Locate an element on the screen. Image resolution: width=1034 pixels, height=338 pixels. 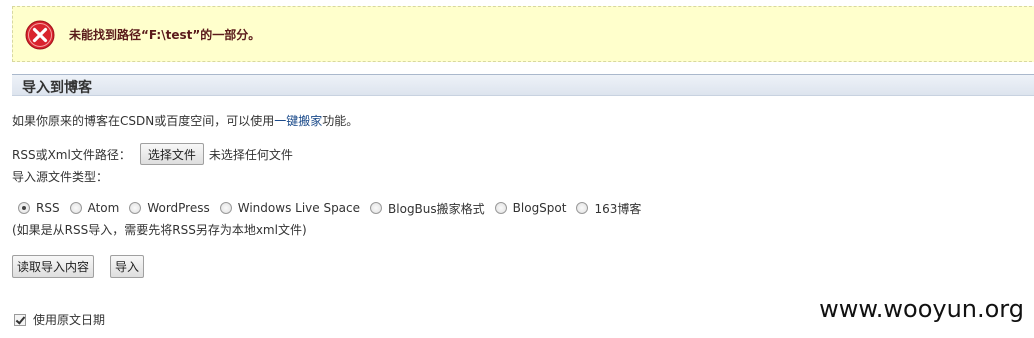
radio-label: RSS is located at coordinates (48, 208).